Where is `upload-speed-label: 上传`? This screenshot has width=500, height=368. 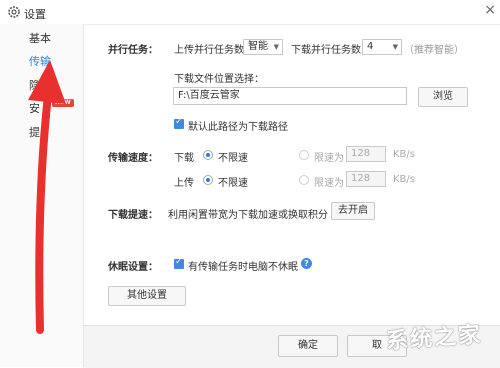
upload-speed-label: 上传 is located at coordinates (184, 183).